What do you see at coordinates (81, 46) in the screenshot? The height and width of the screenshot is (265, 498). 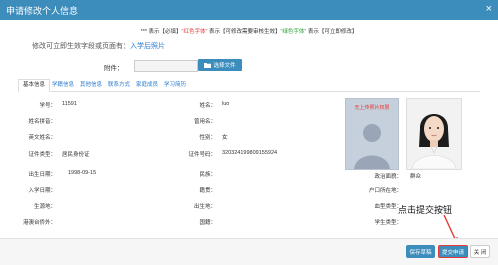 I see `hint-prefix: 修改可立即生效字段或页面有：` at bounding box center [81, 46].